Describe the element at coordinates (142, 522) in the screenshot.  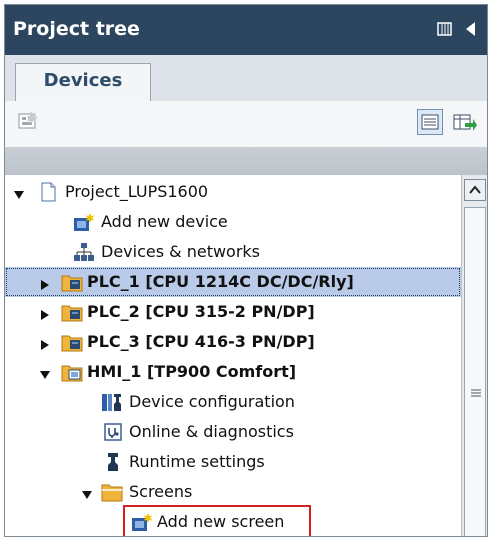
I see `add-screen-icon` at that location.